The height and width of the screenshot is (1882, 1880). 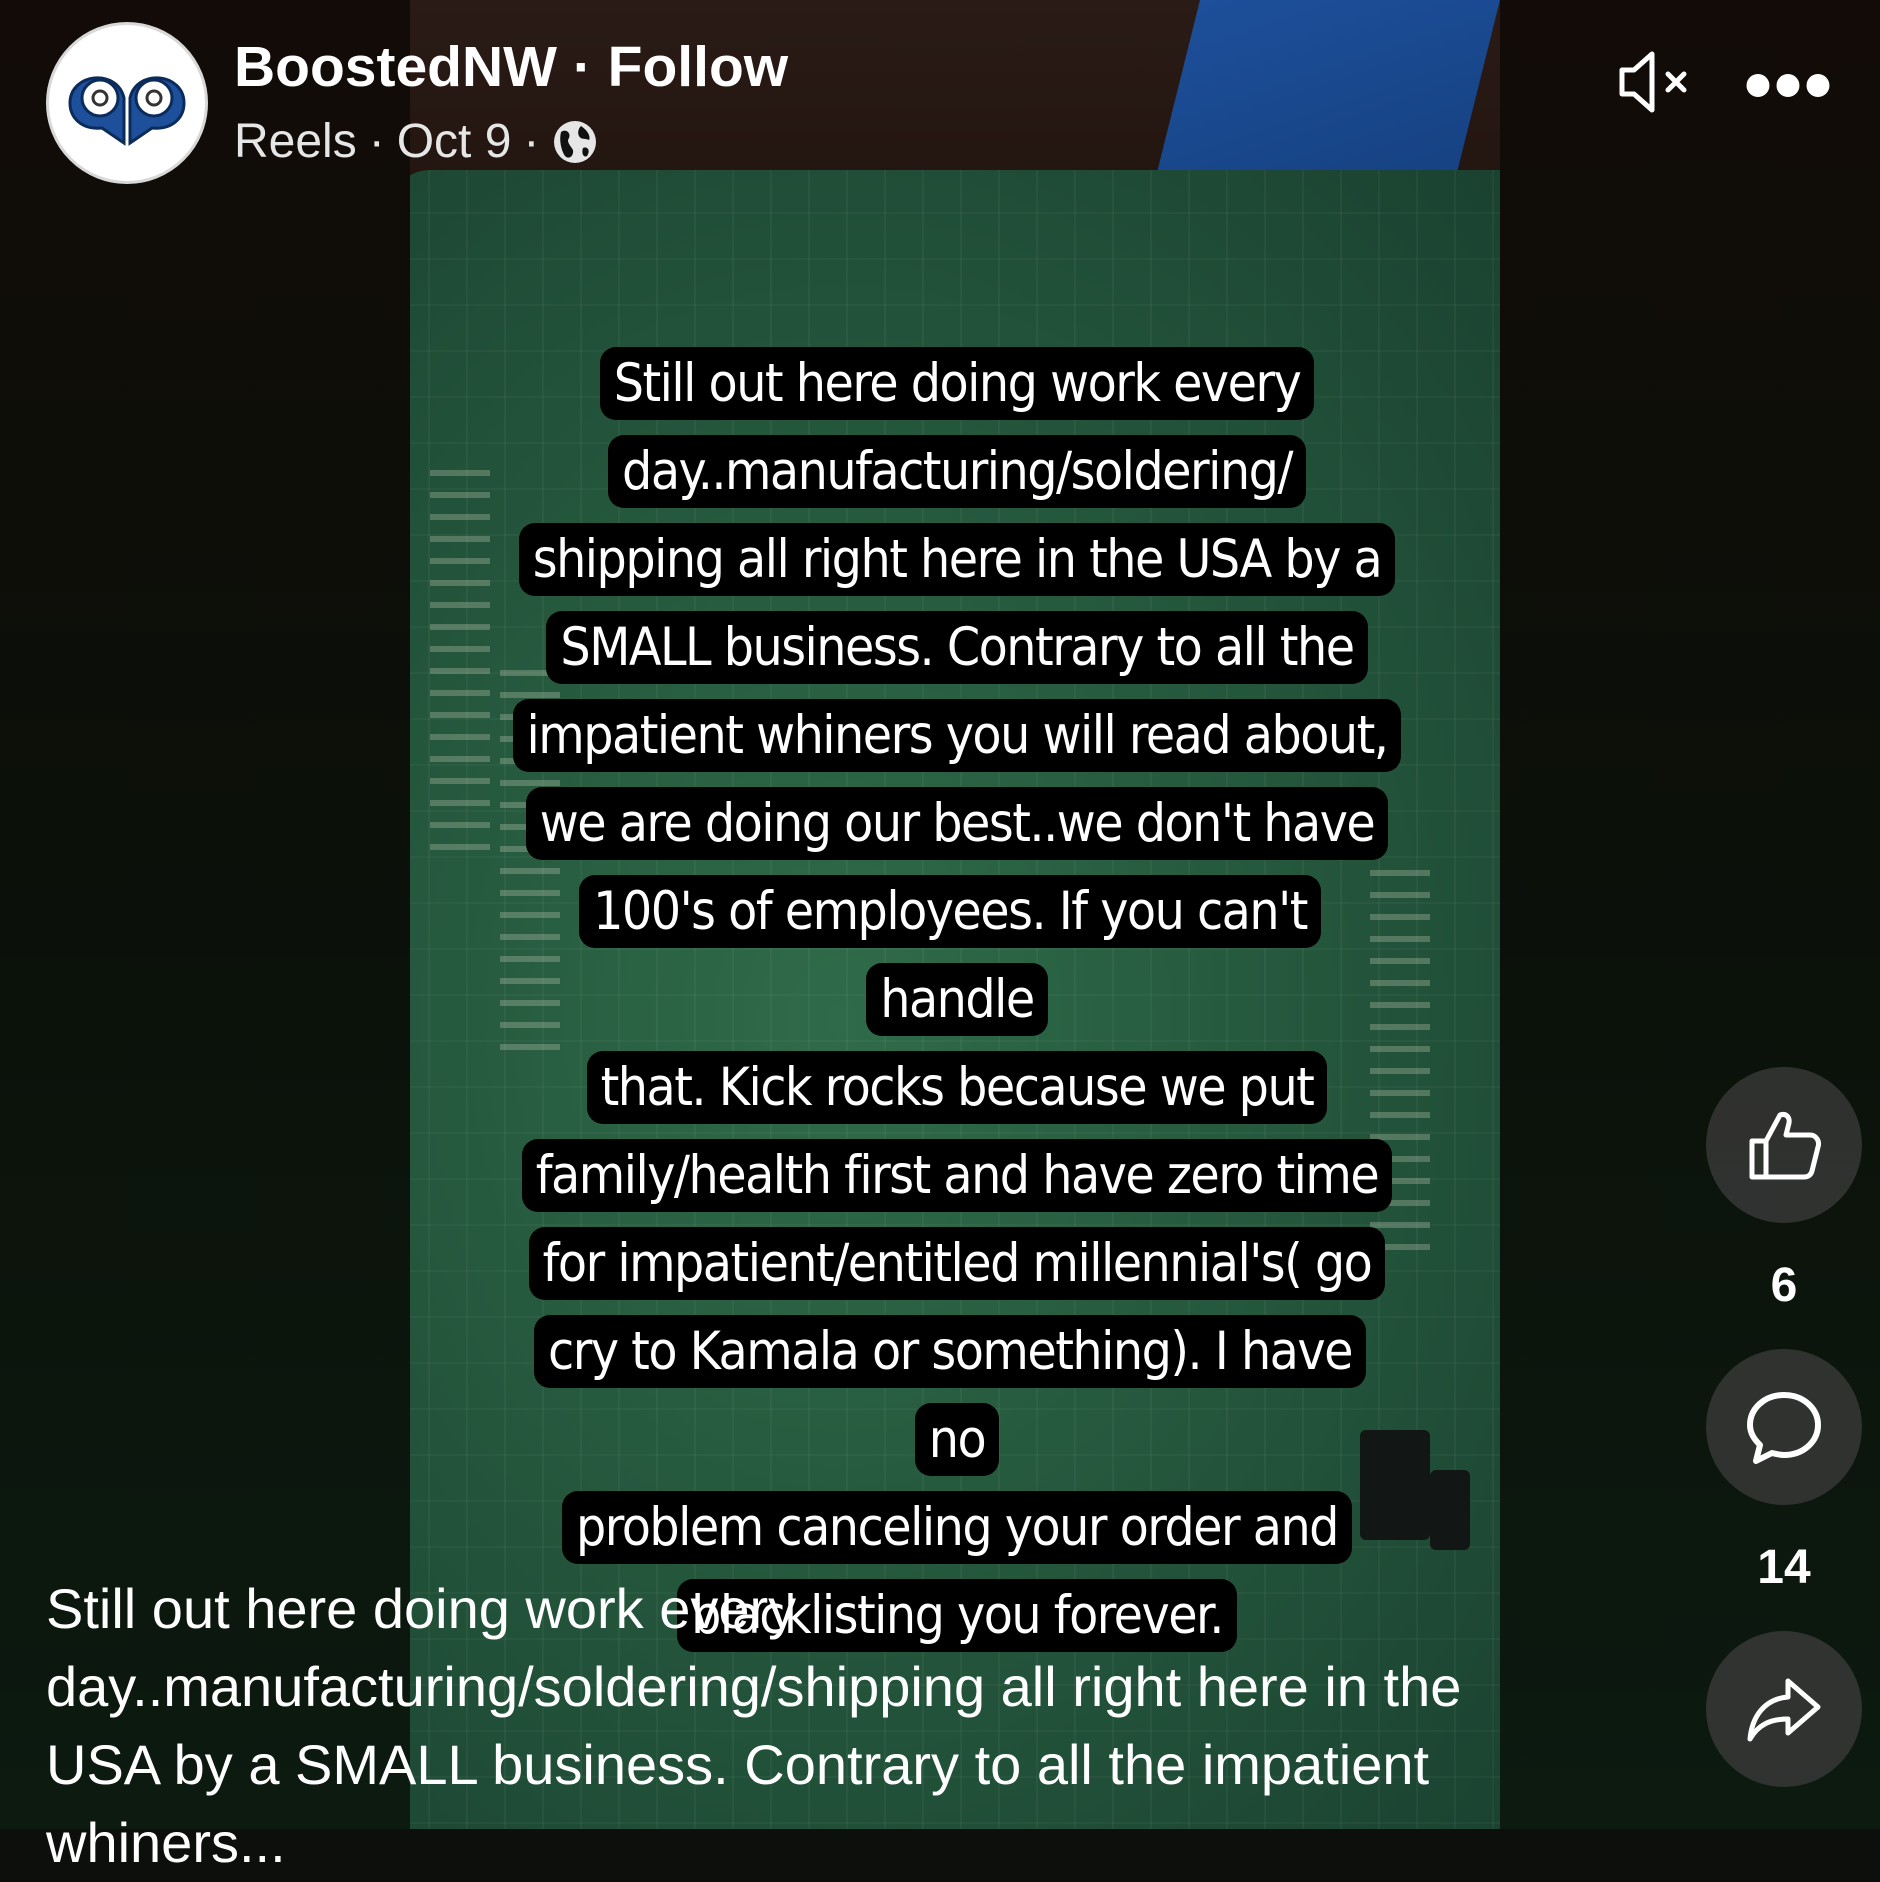 What do you see at coordinates (1784, 1285) in the screenshot?
I see `like-count: 6` at bounding box center [1784, 1285].